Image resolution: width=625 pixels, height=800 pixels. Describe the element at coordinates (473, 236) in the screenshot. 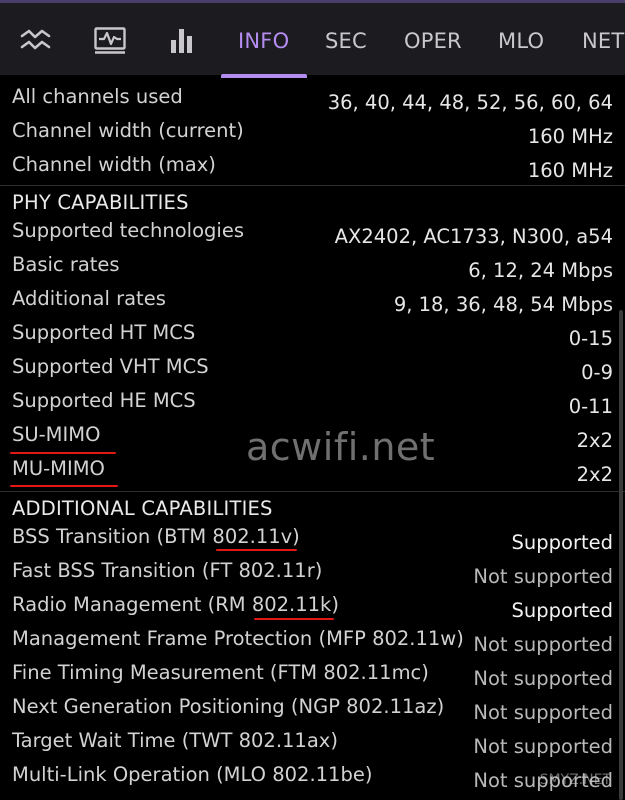

I see `row-value: AX2402, AC1733, N300, a54` at that location.